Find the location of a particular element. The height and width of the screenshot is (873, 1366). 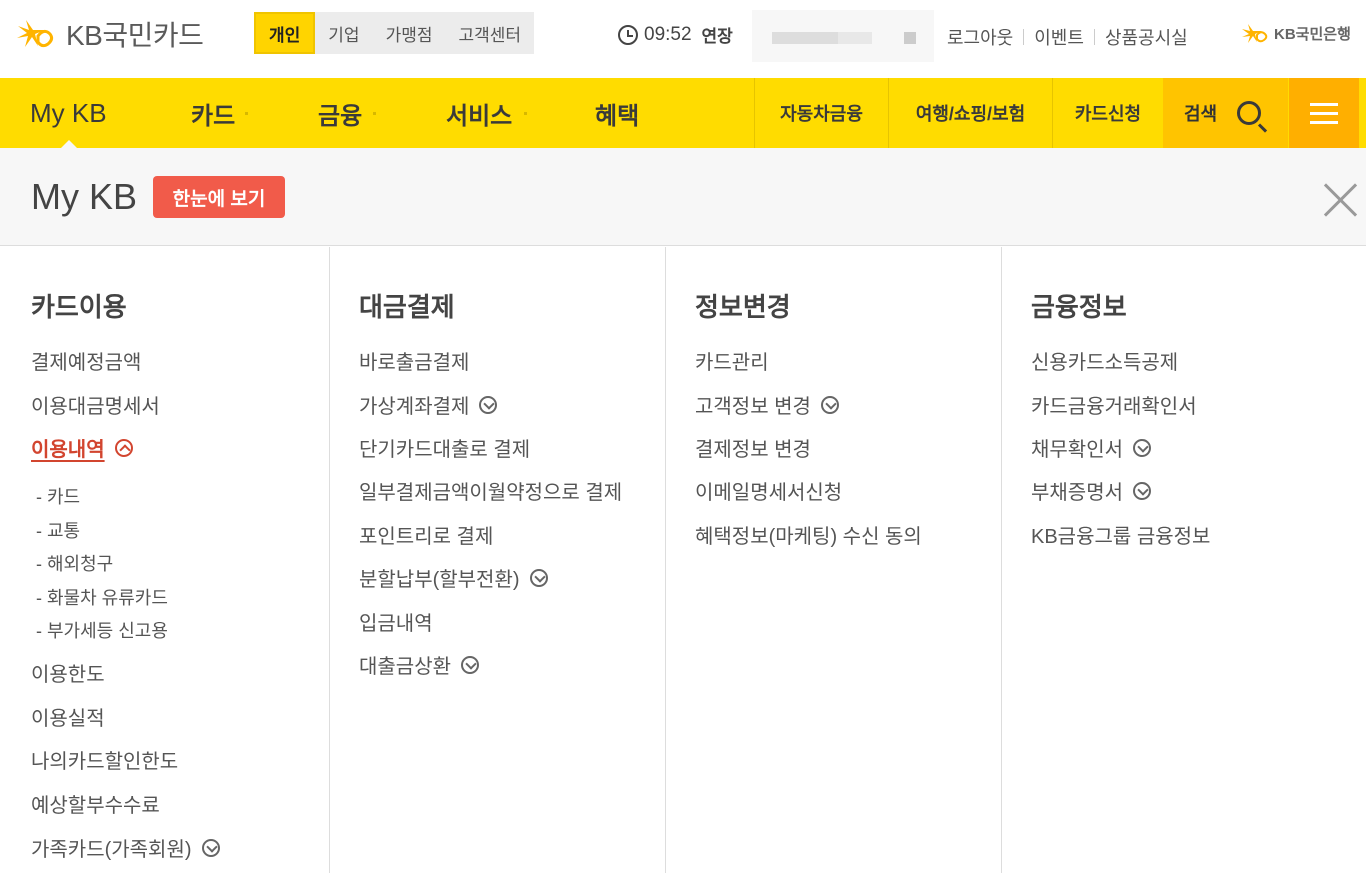

menu-item: 나의카드할인한도 is located at coordinates (104, 759).